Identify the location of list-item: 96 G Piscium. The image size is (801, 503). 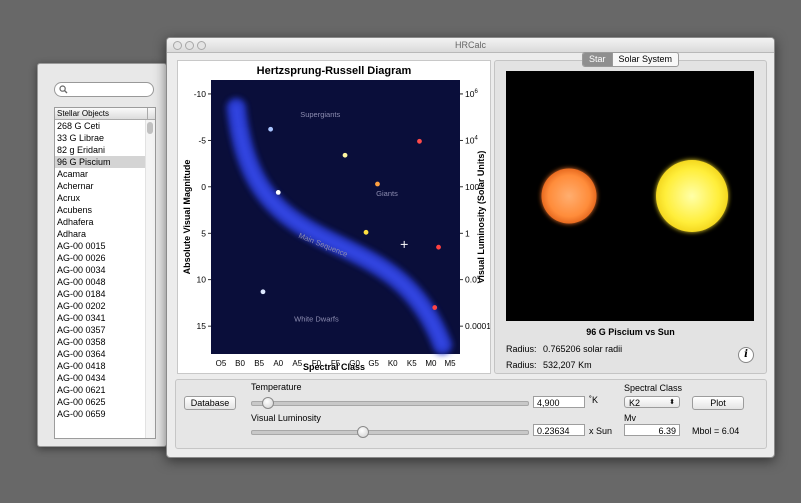
(100, 162).